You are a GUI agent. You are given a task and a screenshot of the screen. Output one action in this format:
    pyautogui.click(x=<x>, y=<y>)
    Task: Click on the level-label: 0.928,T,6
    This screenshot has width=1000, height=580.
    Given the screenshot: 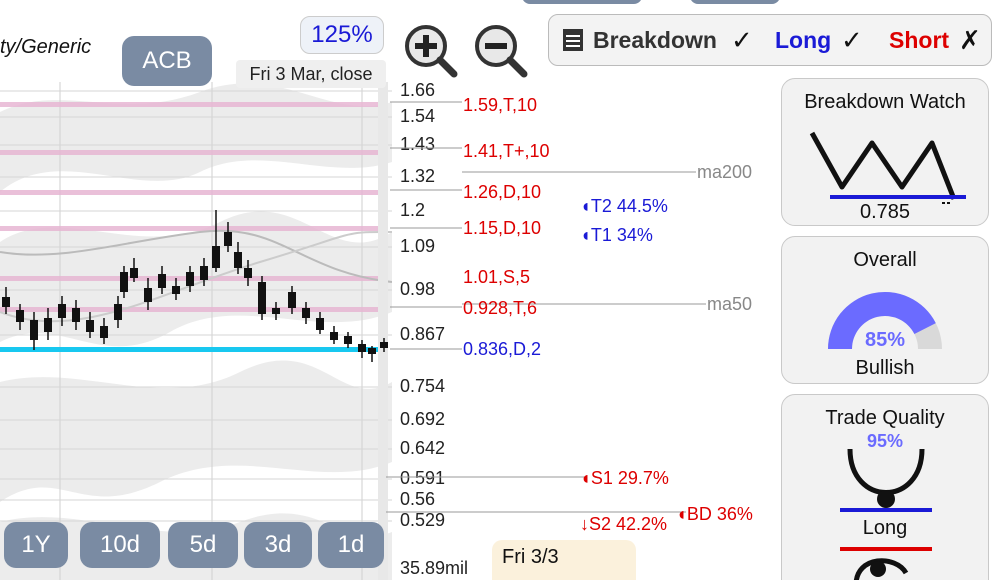 What is the action you would take?
    pyautogui.click(x=500, y=308)
    